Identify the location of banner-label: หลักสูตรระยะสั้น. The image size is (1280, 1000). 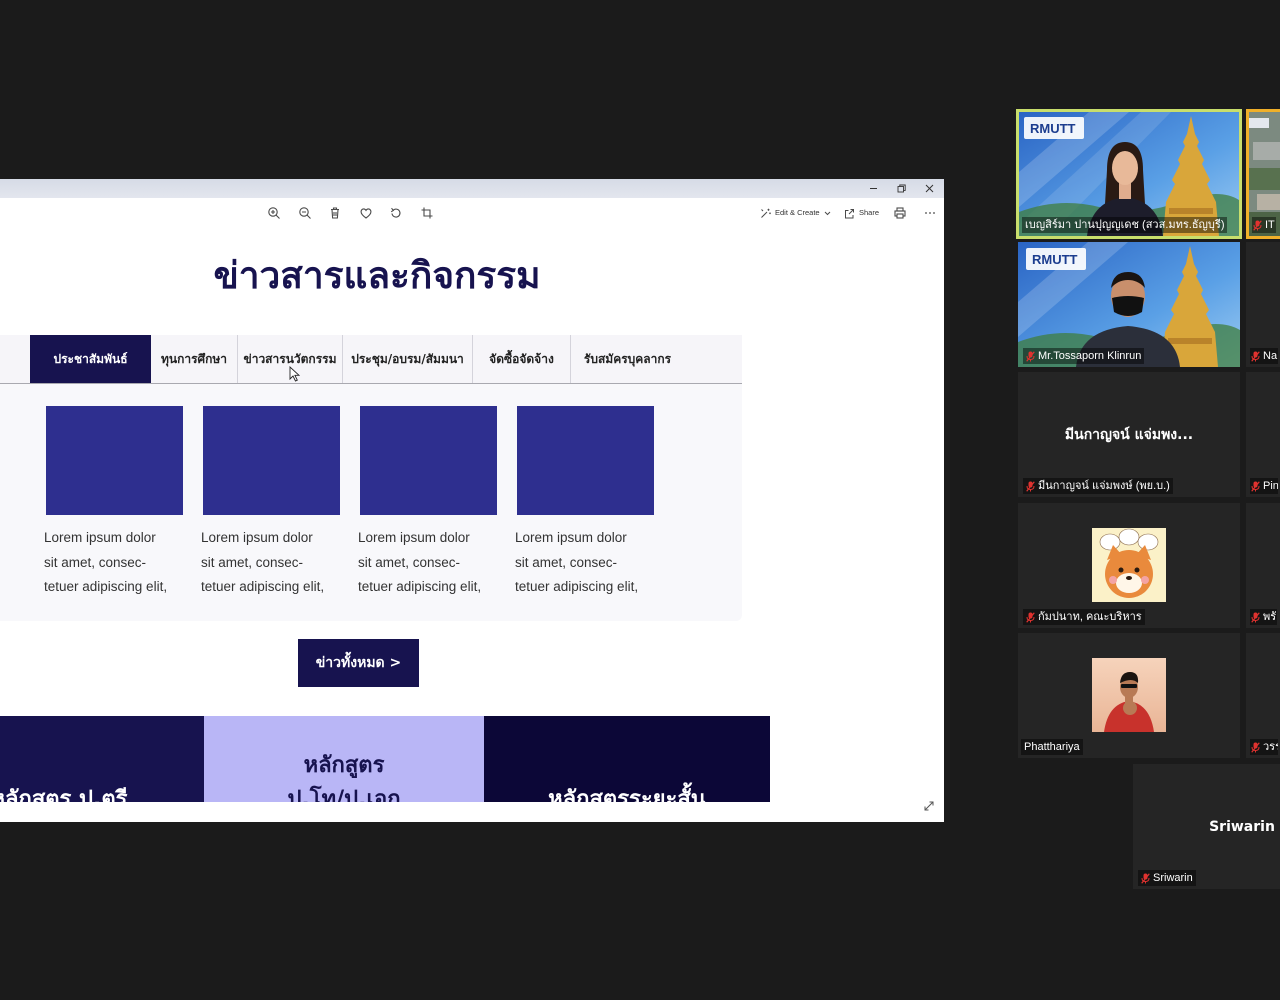
(627, 794).